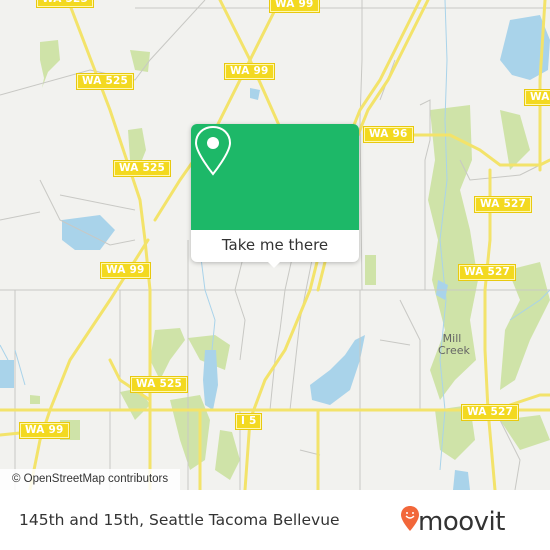  What do you see at coordinates (454, 344) in the screenshot?
I see `place-label-mill-creek: Mill Creek` at bounding box center [454, 344].